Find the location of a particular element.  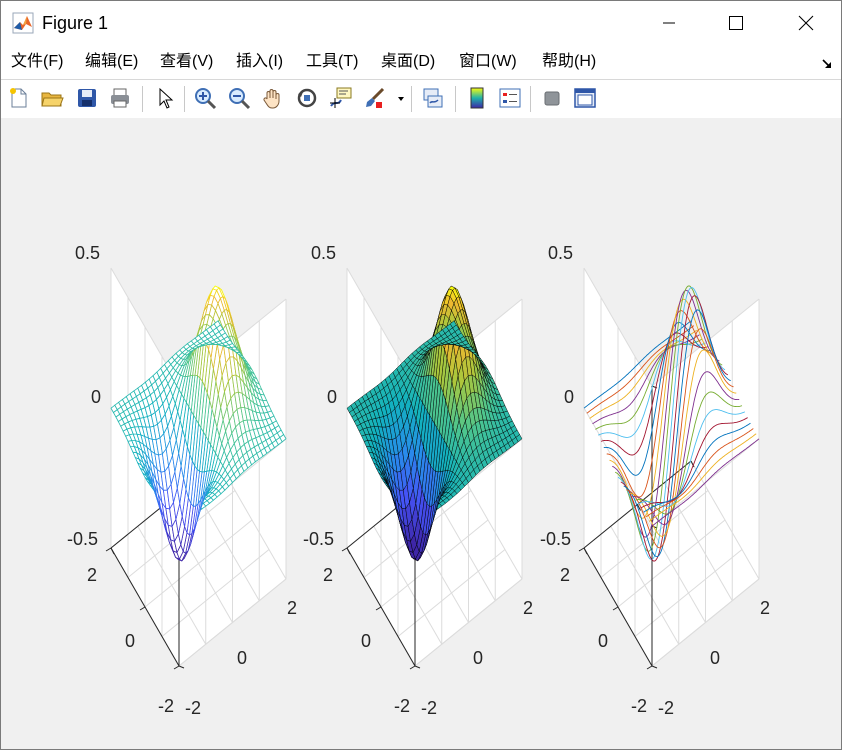

brush-dropdown-icon is located at coordinates (401, 98).